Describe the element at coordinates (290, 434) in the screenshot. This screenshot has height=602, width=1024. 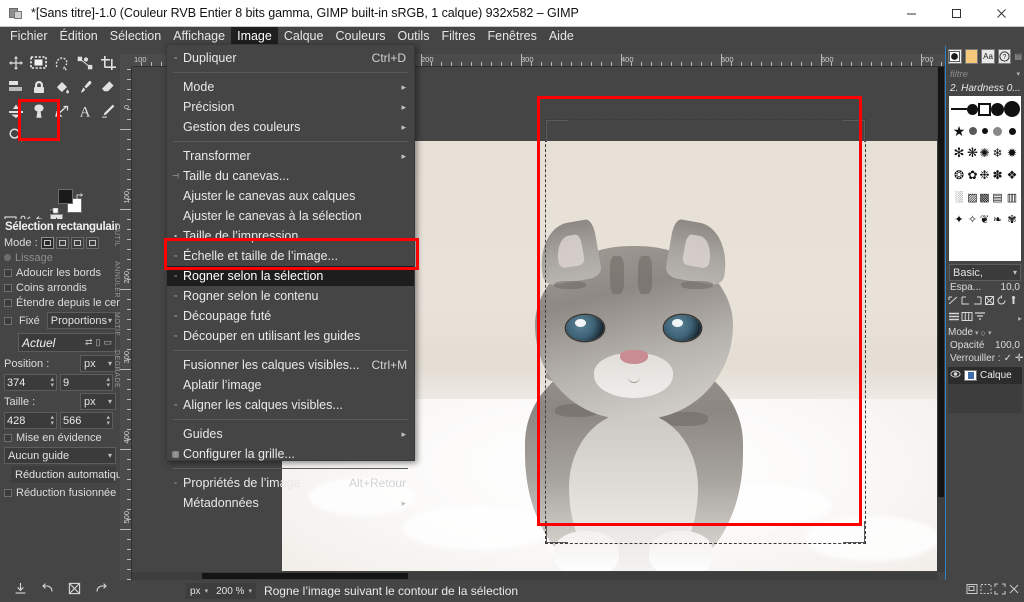
I see `menu-item-guides: Guides ▸` at that location.